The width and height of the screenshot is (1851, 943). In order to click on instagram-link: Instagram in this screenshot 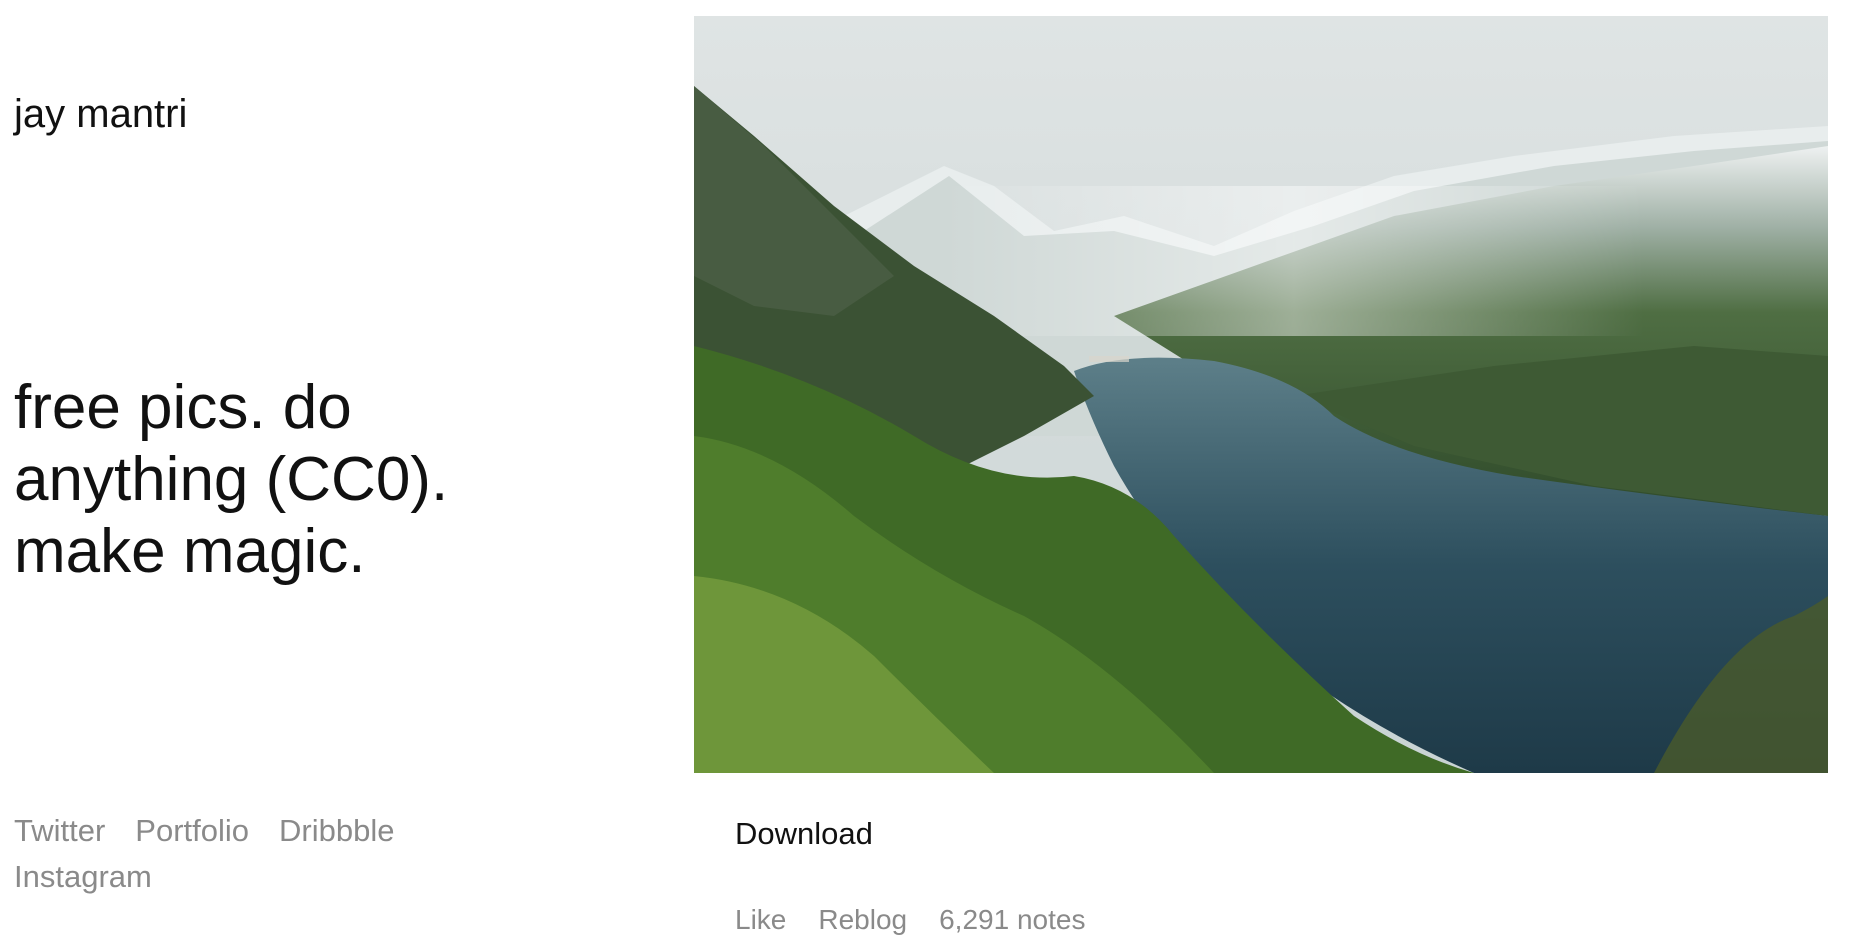, I will do `click(83, 877)`.